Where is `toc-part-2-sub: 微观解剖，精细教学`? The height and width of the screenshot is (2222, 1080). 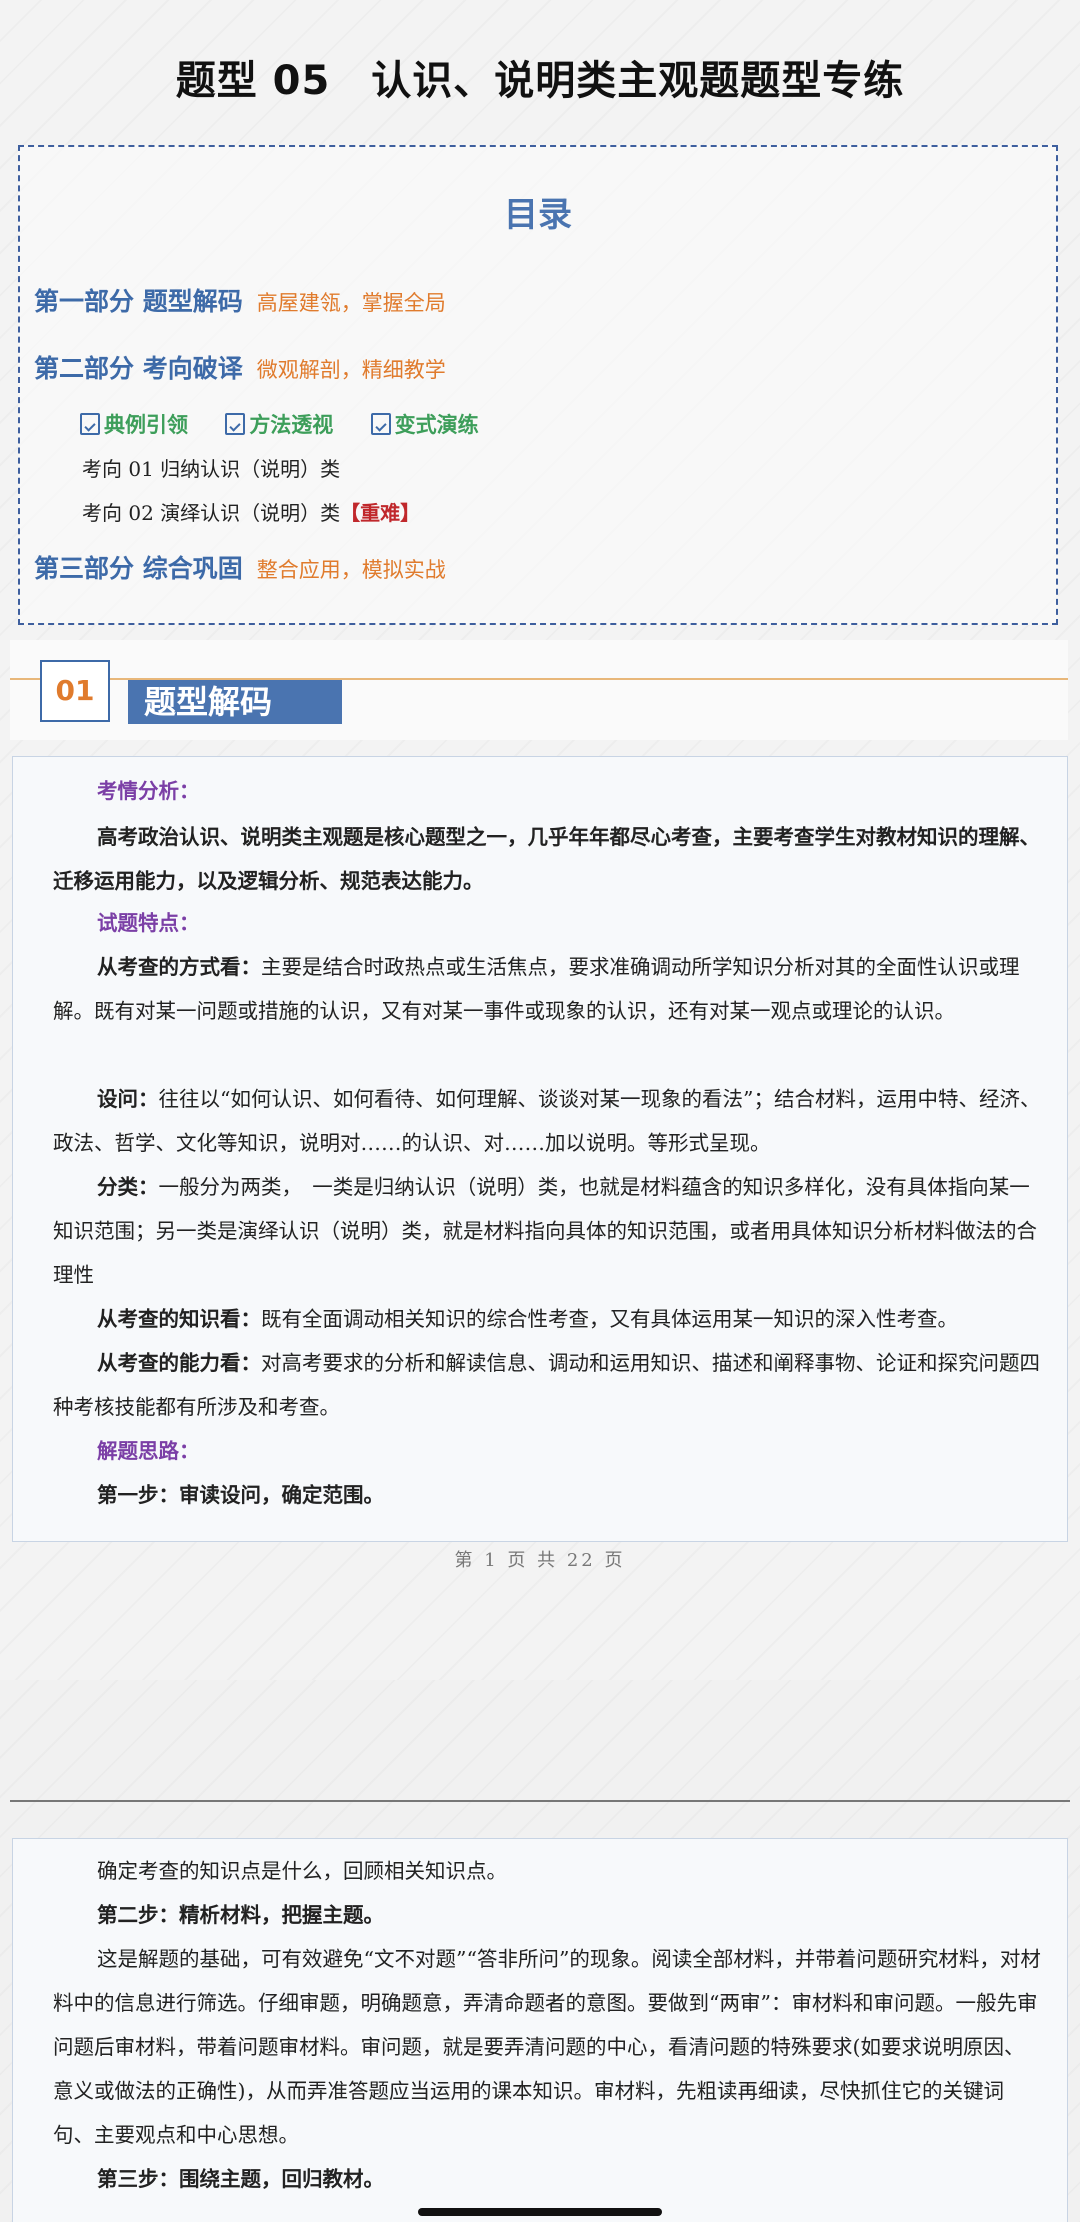
toc-part-2-sub: 微观解剖，精细教学 is located at coordinates (351, 370).